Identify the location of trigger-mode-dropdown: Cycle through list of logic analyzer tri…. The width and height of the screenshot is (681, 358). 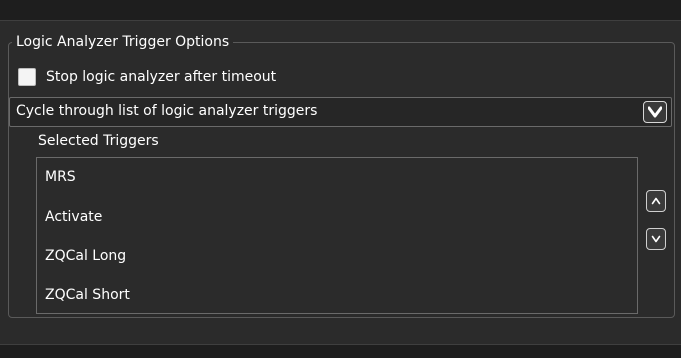
(340, 112).